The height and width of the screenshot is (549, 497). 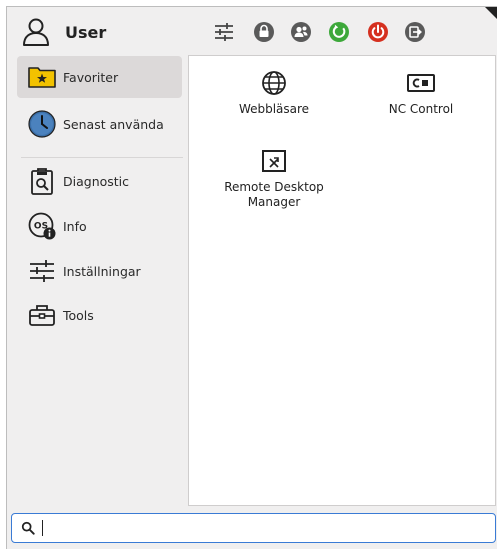 I want to click on app-label: NC Control, so click(x=421, y=109).